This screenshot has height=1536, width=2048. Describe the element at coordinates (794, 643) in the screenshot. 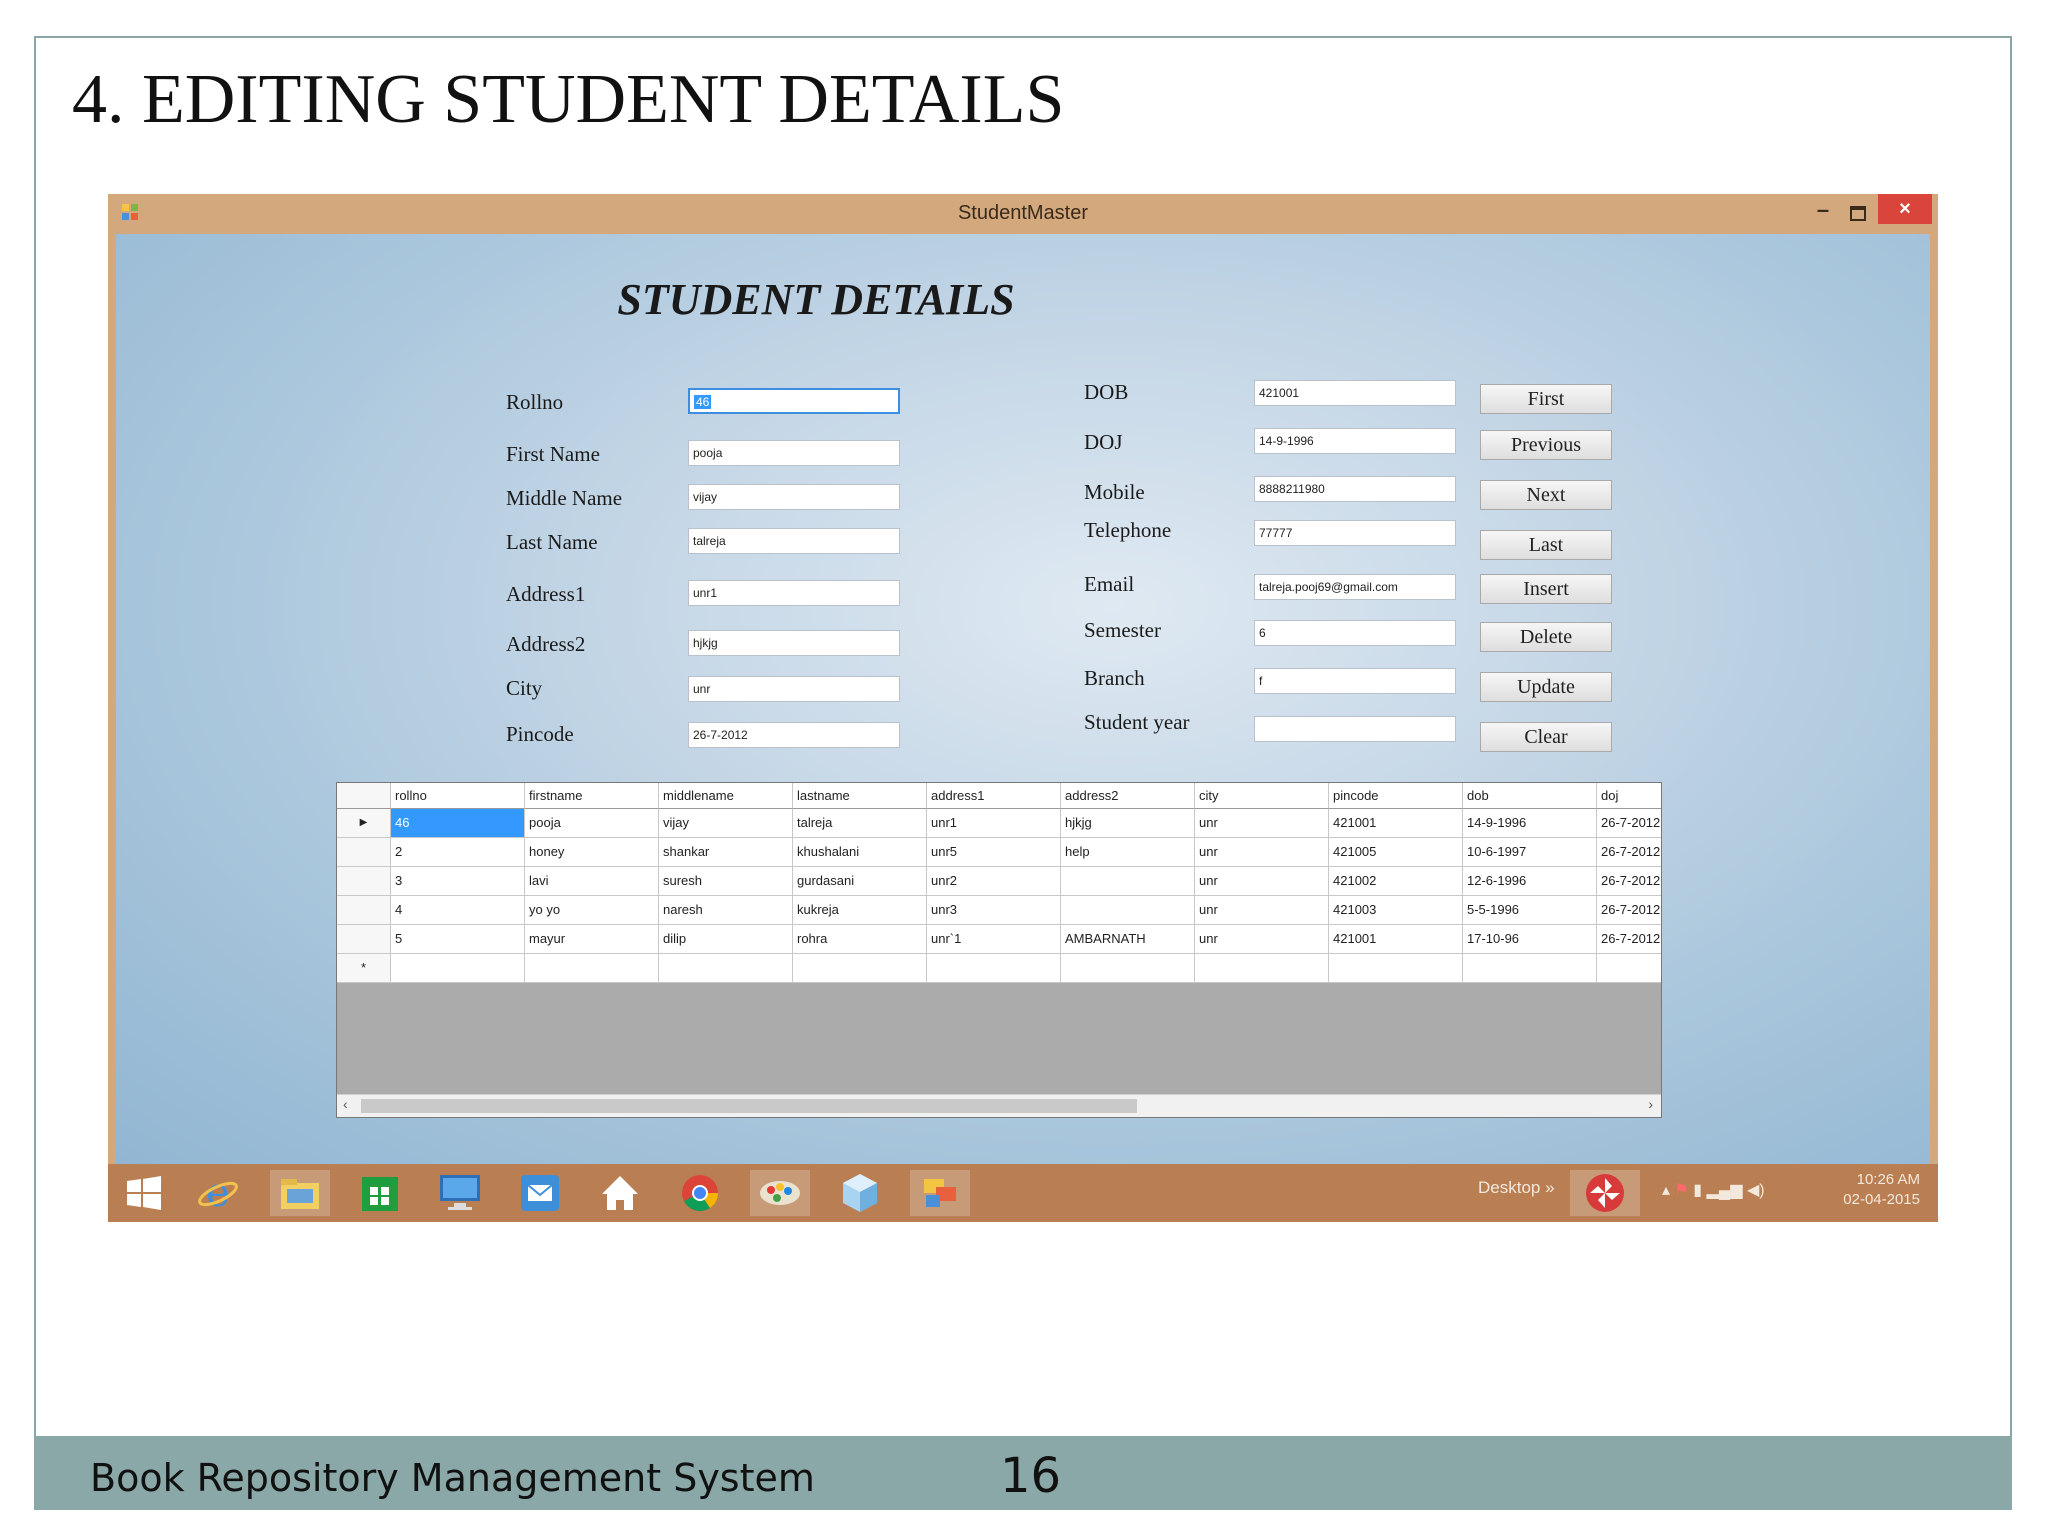

I see `address2-field: hjkjg` at that location.